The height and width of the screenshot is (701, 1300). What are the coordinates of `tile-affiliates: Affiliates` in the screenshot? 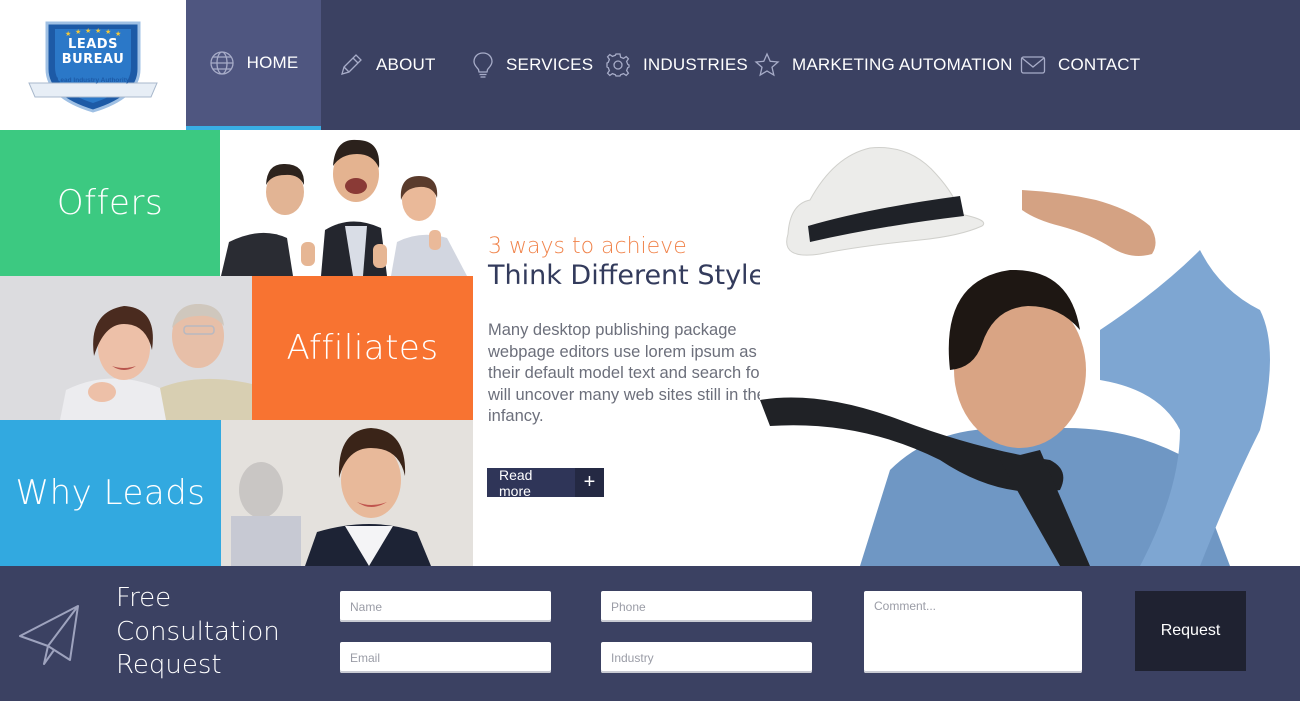 It's located at (362, 348).